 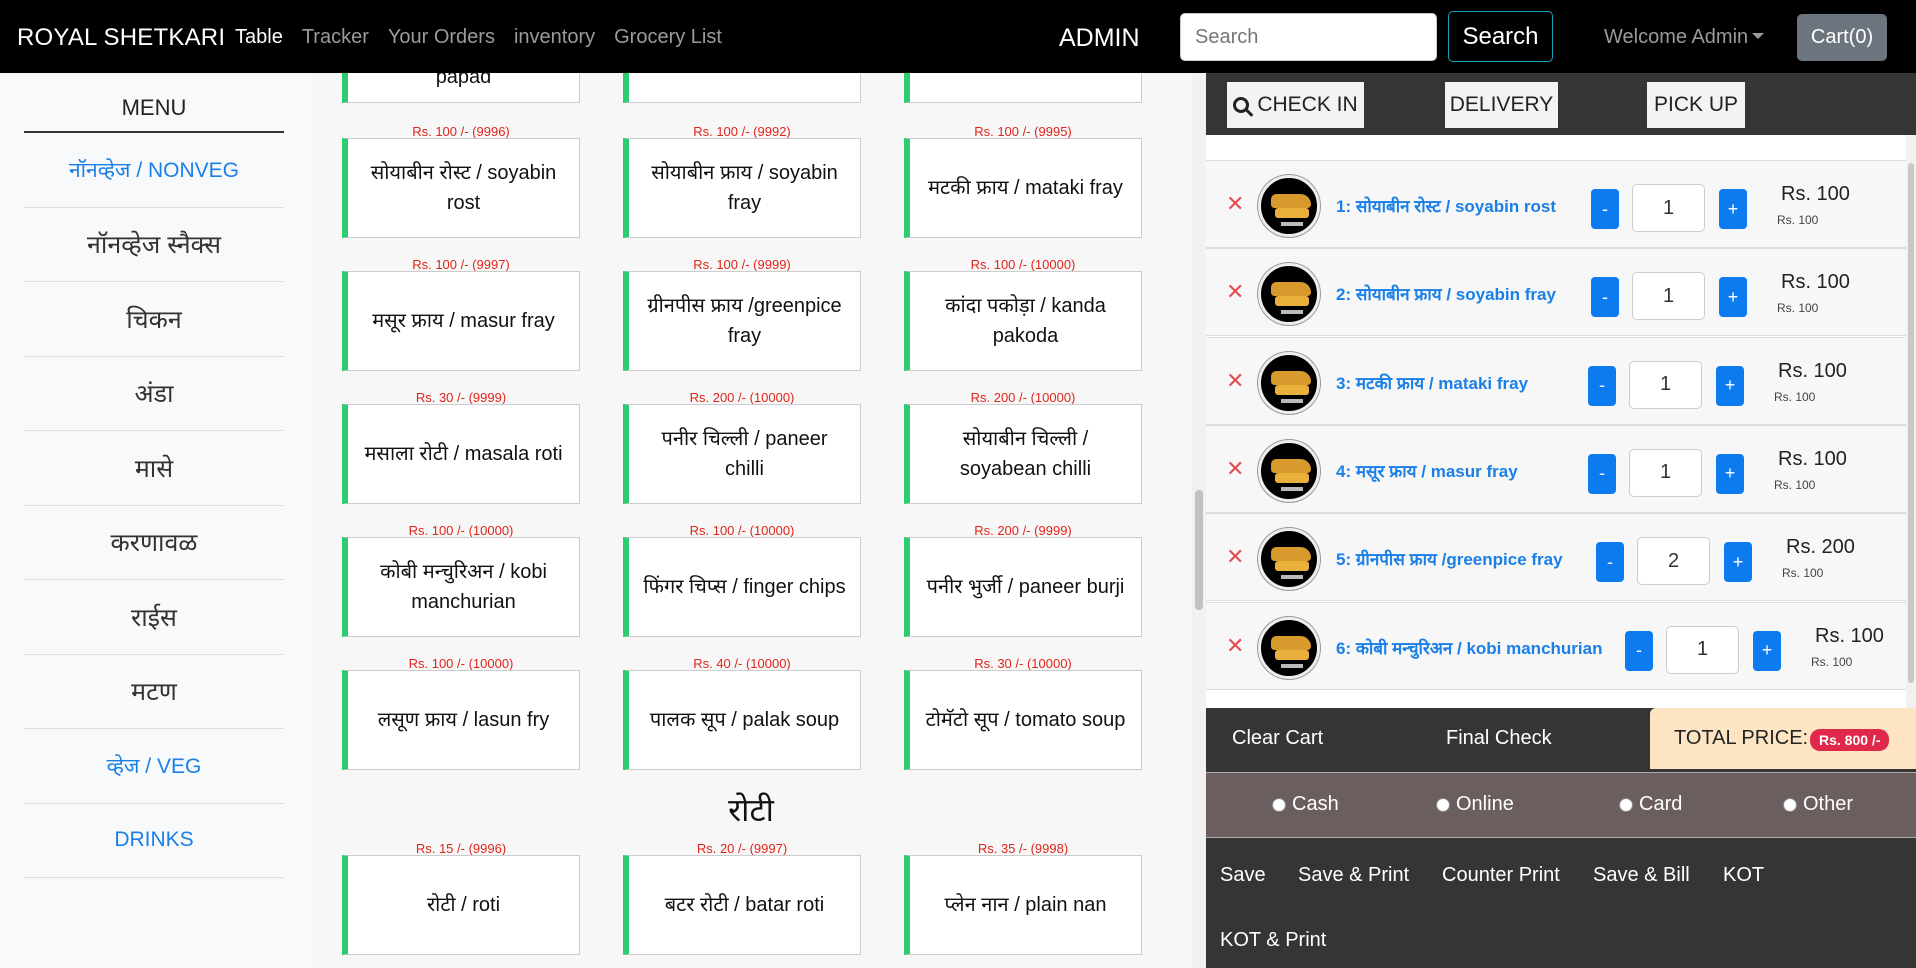 I want to click on menu-item-card: सोयाबीन रोस्ट / soyabin rost, so click(x=461, y=188).